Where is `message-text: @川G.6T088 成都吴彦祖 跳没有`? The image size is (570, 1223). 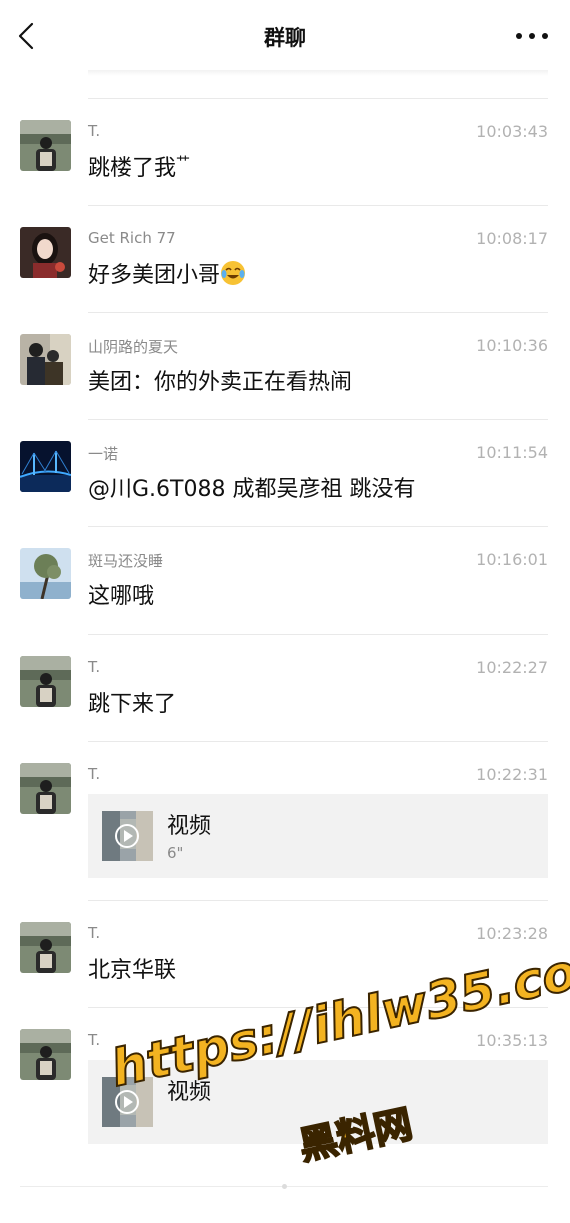
message-text: @川G.6T088 成都吴彦祖 跳没有 is located at coordinates (252, 489).